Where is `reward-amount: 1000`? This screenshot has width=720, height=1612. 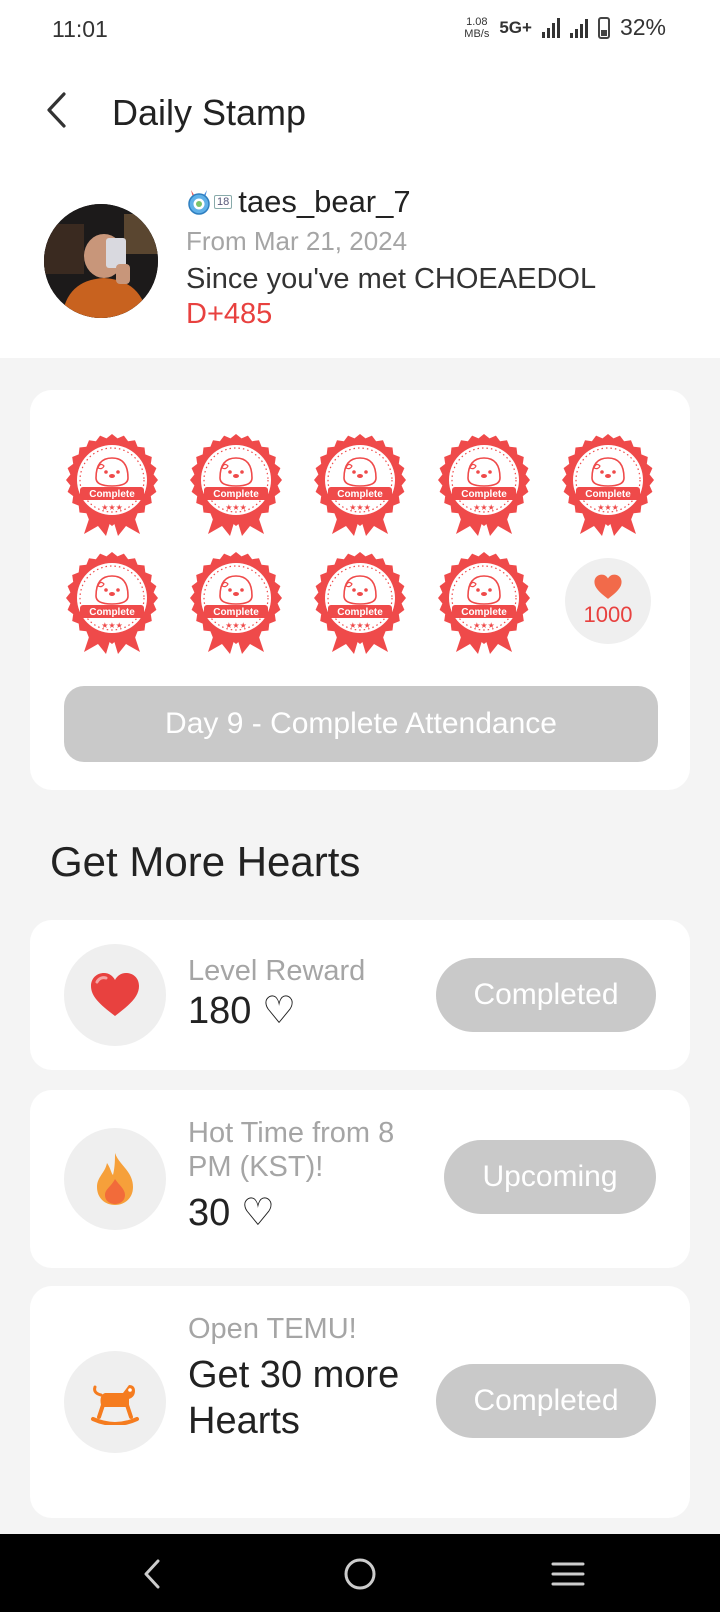
reward-amount: 1000 is located at coordinates (608, 614).